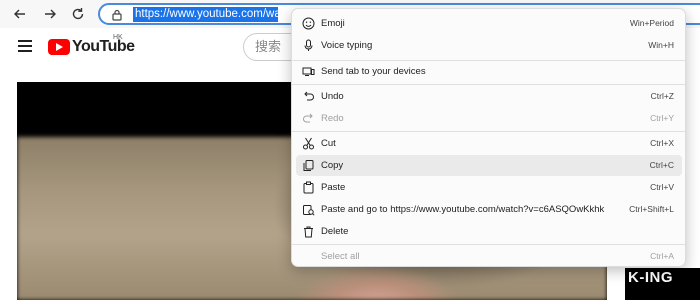 The width and height of the screenshot is (700, 300). Describe the element at coordinates (328, 143) in the screenshot. I see `menu-item-label: Cut` at that location.